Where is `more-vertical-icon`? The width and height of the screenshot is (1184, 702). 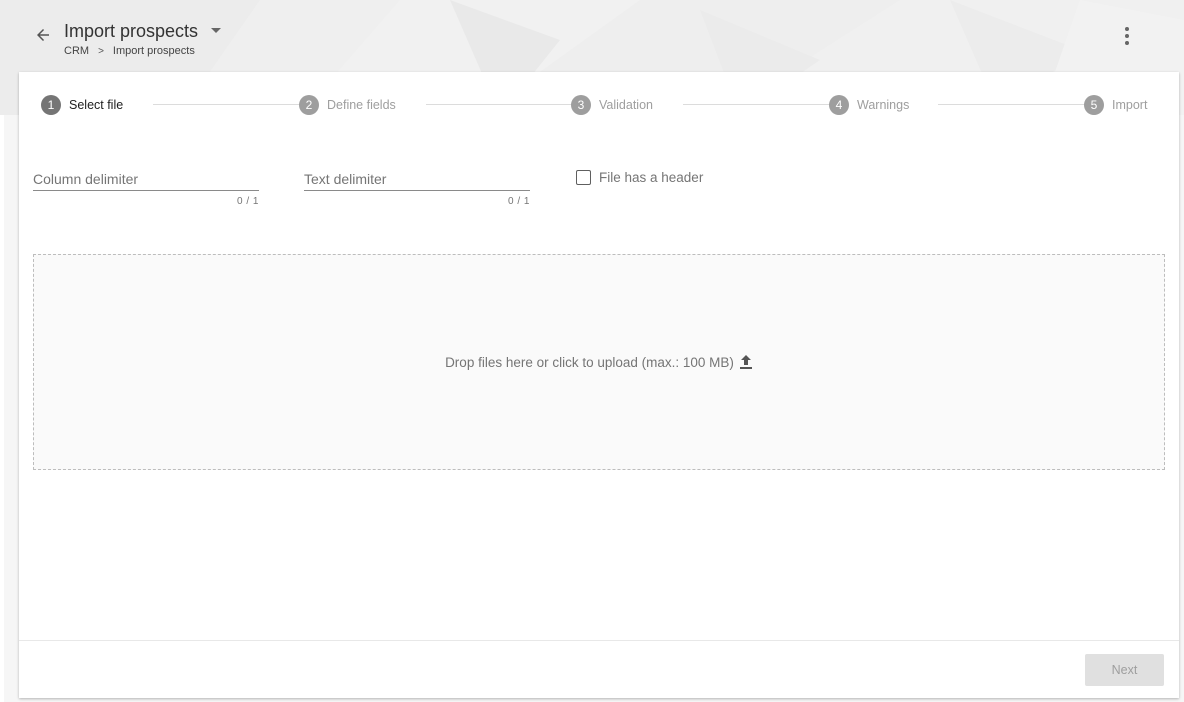
more-vertical-icon is located at coordinates (1127, 36).